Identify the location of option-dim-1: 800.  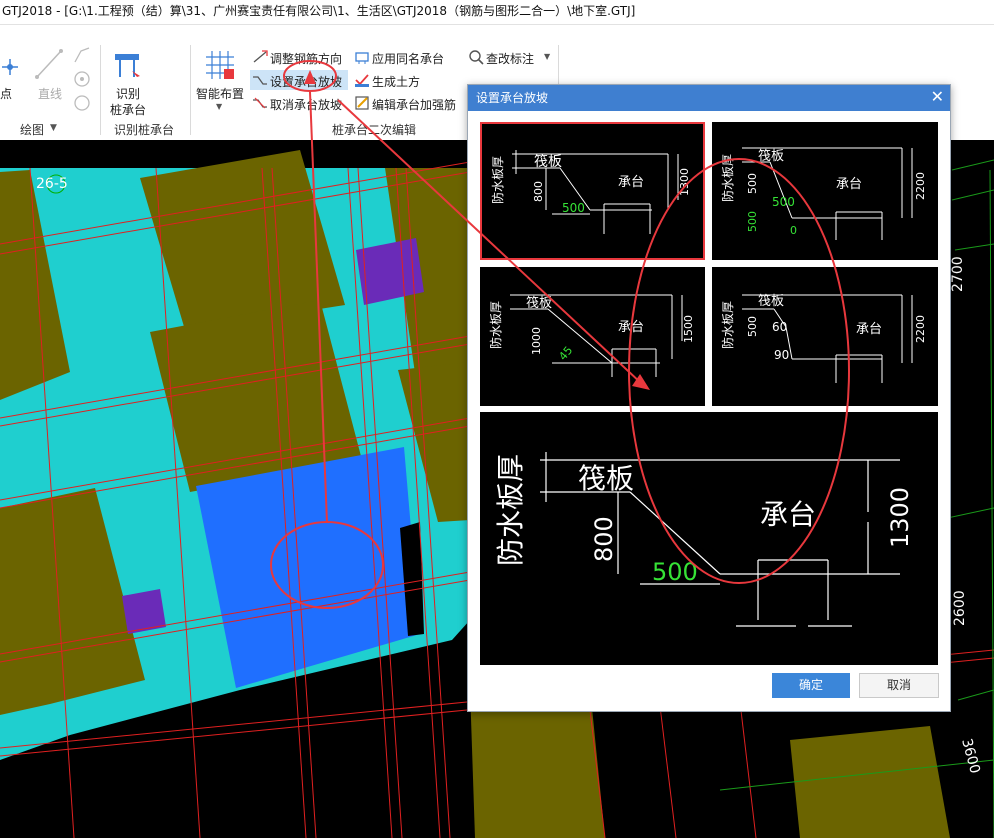
(538, 191).